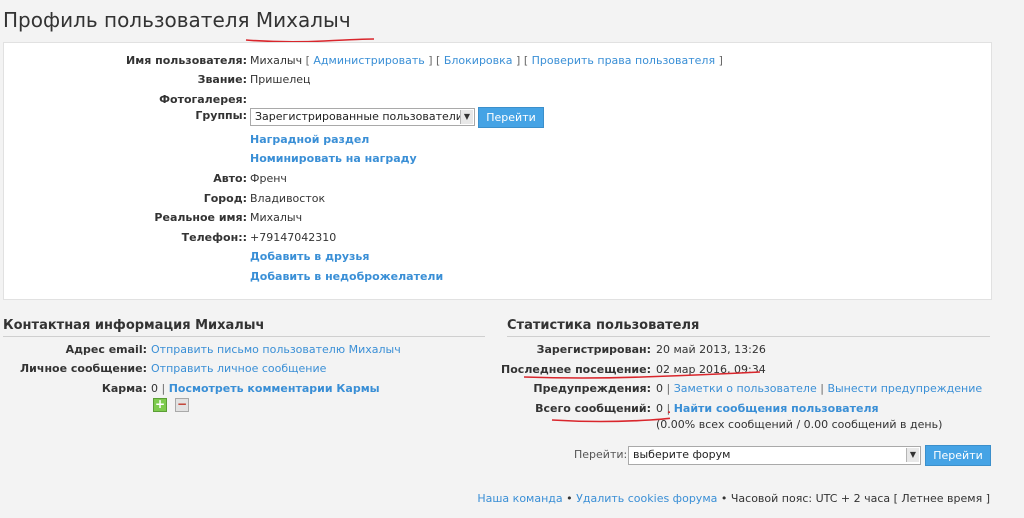 This screenshot has height=518, width=1024. I want to click on karma-value: 0, so click(154, 388).